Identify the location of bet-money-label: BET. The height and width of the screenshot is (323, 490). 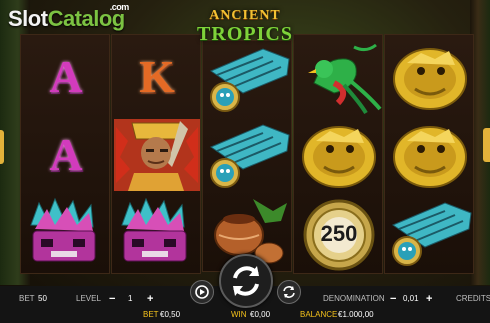
(151, 314).